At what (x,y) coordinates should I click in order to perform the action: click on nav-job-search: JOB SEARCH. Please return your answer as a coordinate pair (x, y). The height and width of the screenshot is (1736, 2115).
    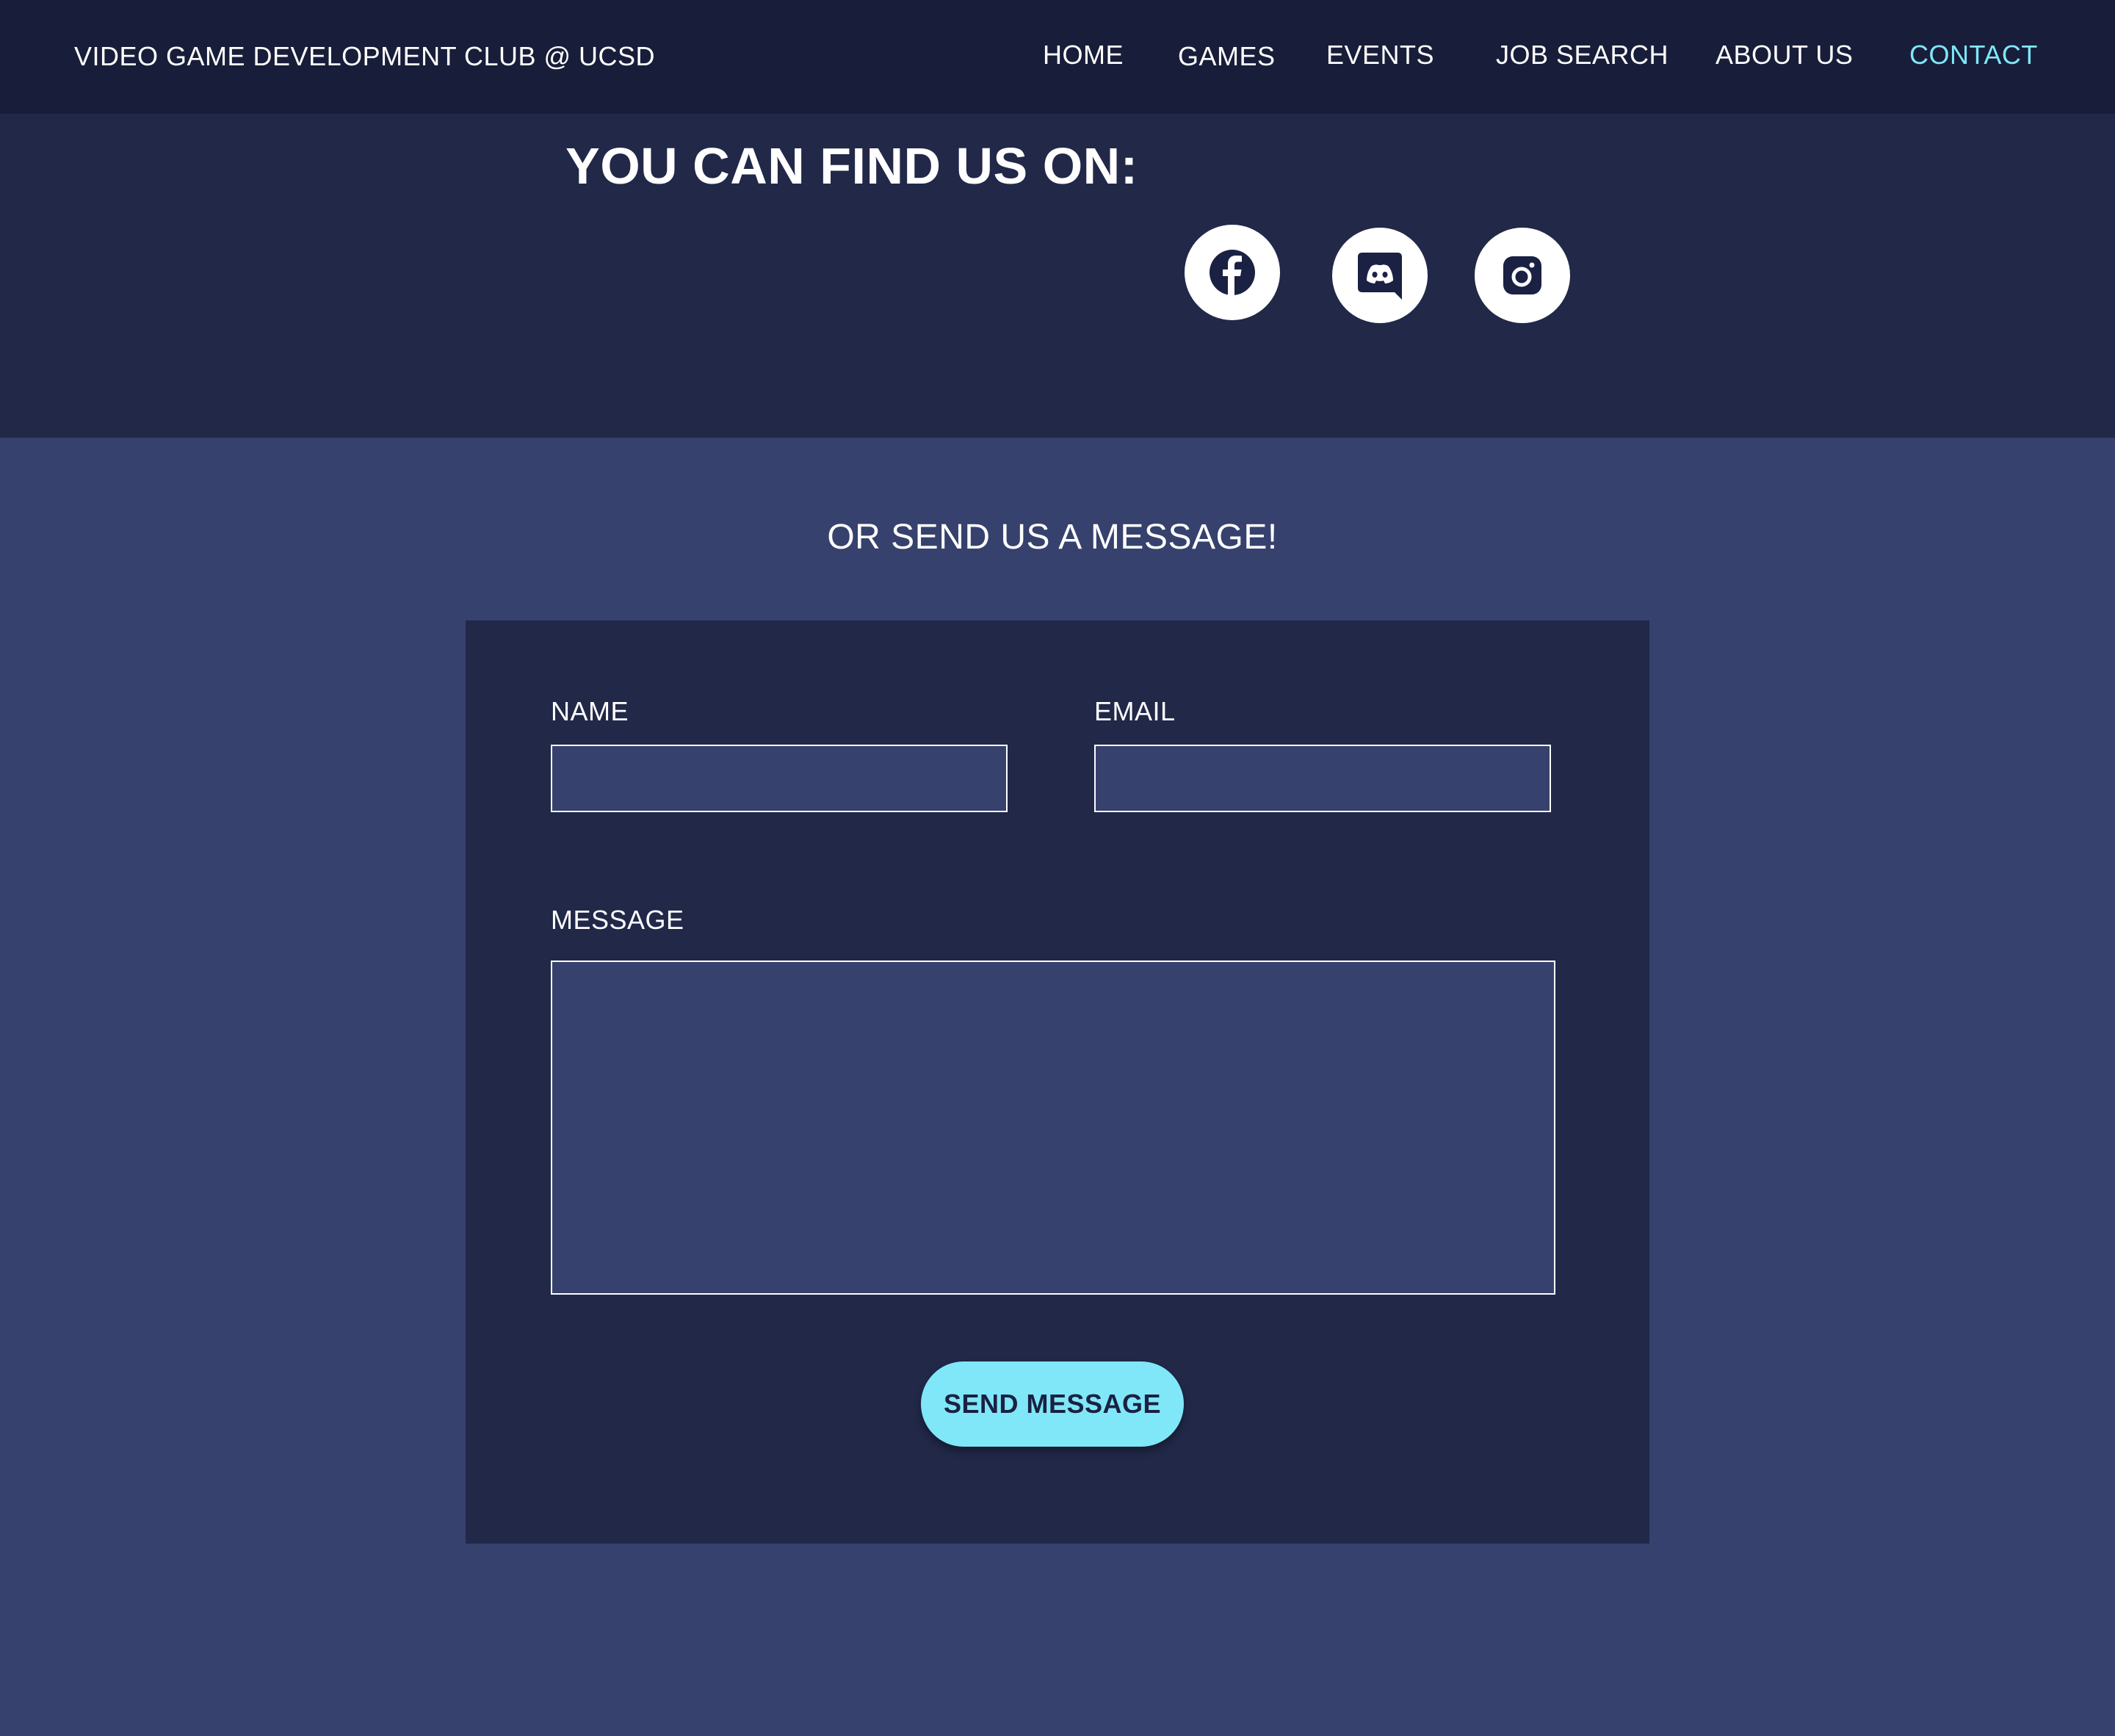
    Looking at the image, I should click on (1582, 55).